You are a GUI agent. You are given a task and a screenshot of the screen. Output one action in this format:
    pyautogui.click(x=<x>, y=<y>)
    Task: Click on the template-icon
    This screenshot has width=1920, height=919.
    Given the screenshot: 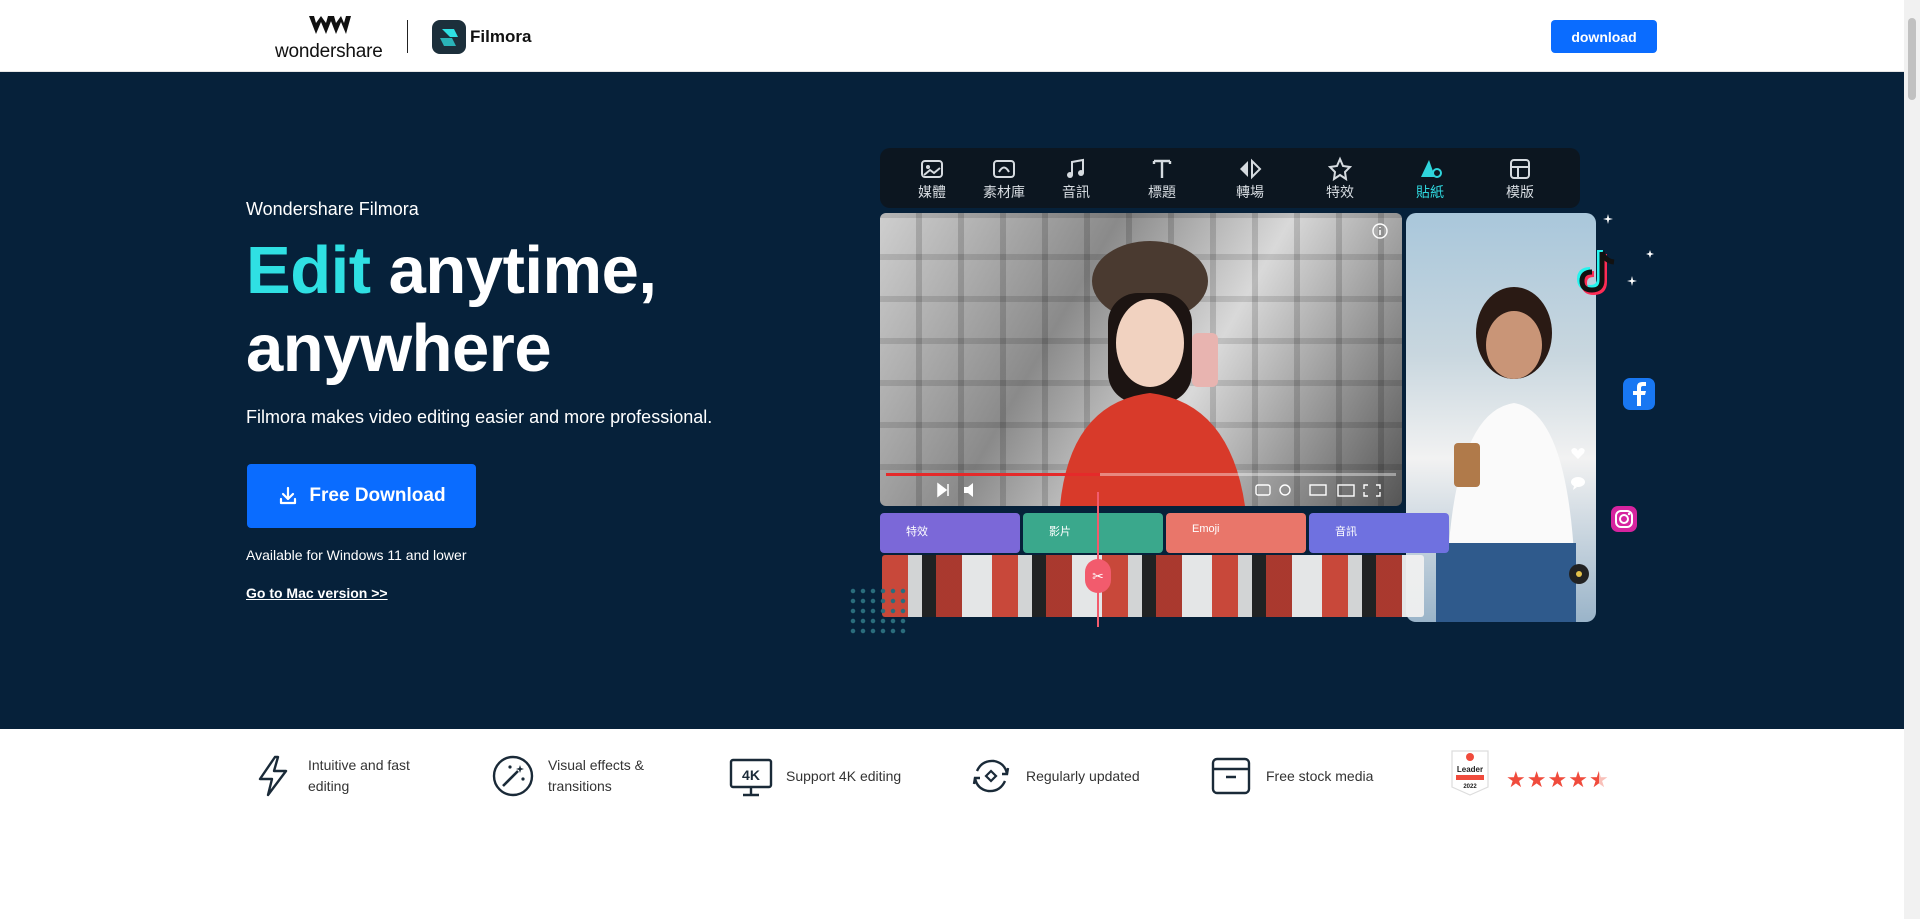 What is the action you would take?
    pyautogui.click(x=1520, y=169)
    